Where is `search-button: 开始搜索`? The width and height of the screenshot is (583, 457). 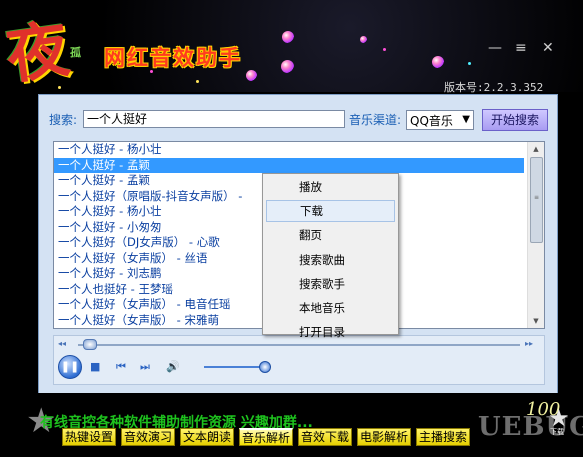 search-button: 开始搜索 is located at coordinates (515, 120).